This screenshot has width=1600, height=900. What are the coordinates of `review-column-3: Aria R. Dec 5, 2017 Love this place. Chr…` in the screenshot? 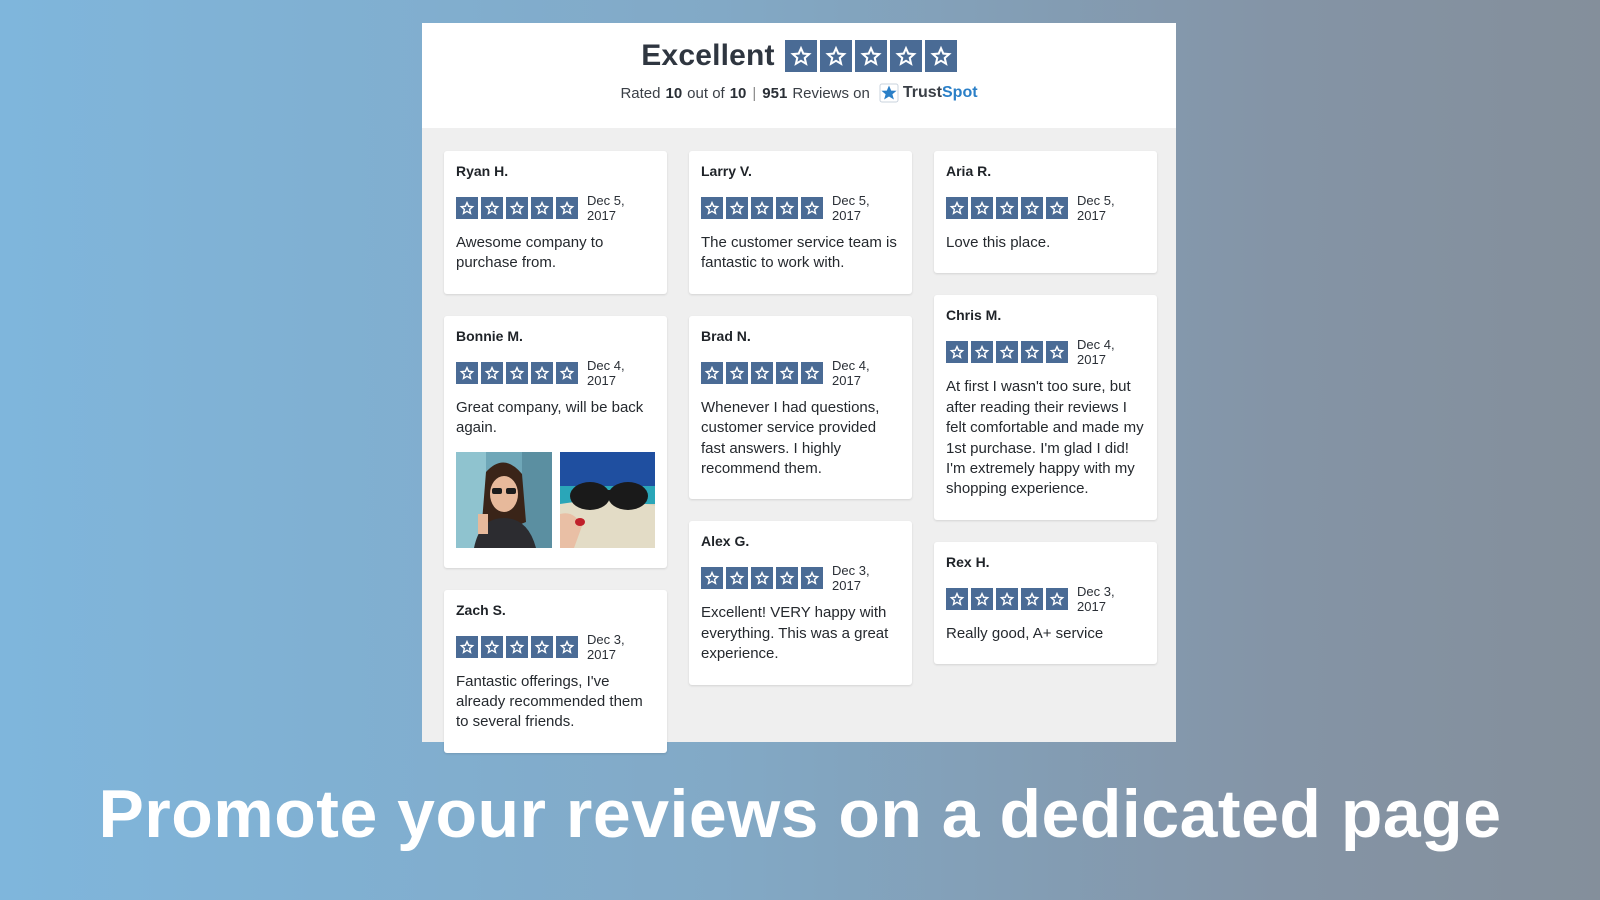 It's located at (1045, 452).